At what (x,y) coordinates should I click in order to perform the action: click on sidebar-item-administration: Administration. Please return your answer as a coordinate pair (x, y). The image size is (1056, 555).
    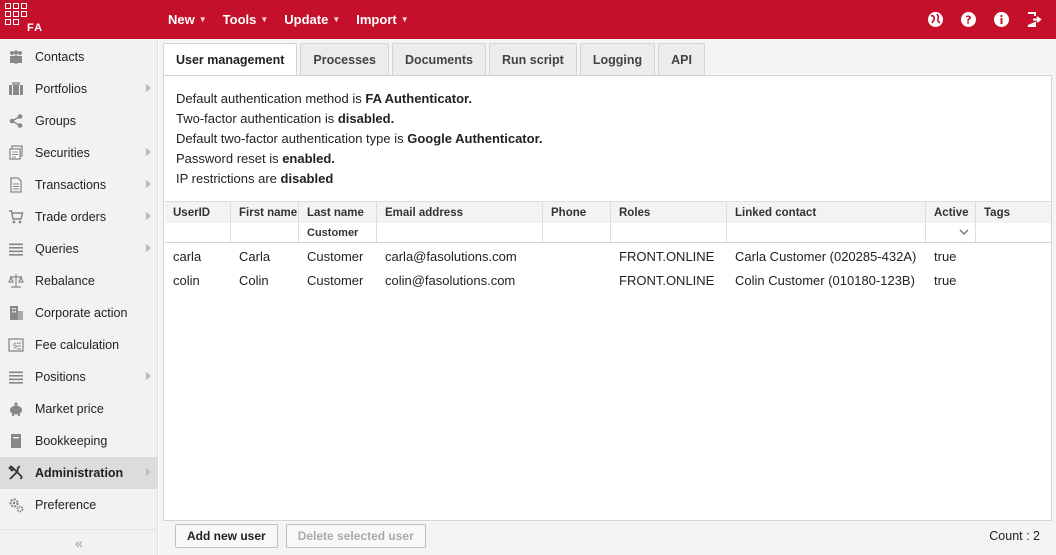
    Looking at the image, I should click on (78, 473).